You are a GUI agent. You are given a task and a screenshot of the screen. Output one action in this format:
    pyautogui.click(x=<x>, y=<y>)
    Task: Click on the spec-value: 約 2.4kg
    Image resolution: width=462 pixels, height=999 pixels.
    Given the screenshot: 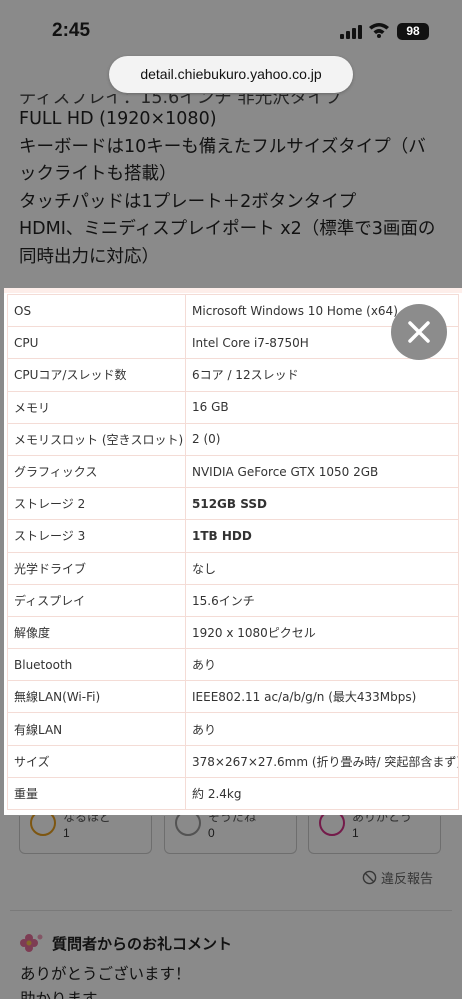 What is the action you would take?
    pyautogui.click(x=322, y=793)
    